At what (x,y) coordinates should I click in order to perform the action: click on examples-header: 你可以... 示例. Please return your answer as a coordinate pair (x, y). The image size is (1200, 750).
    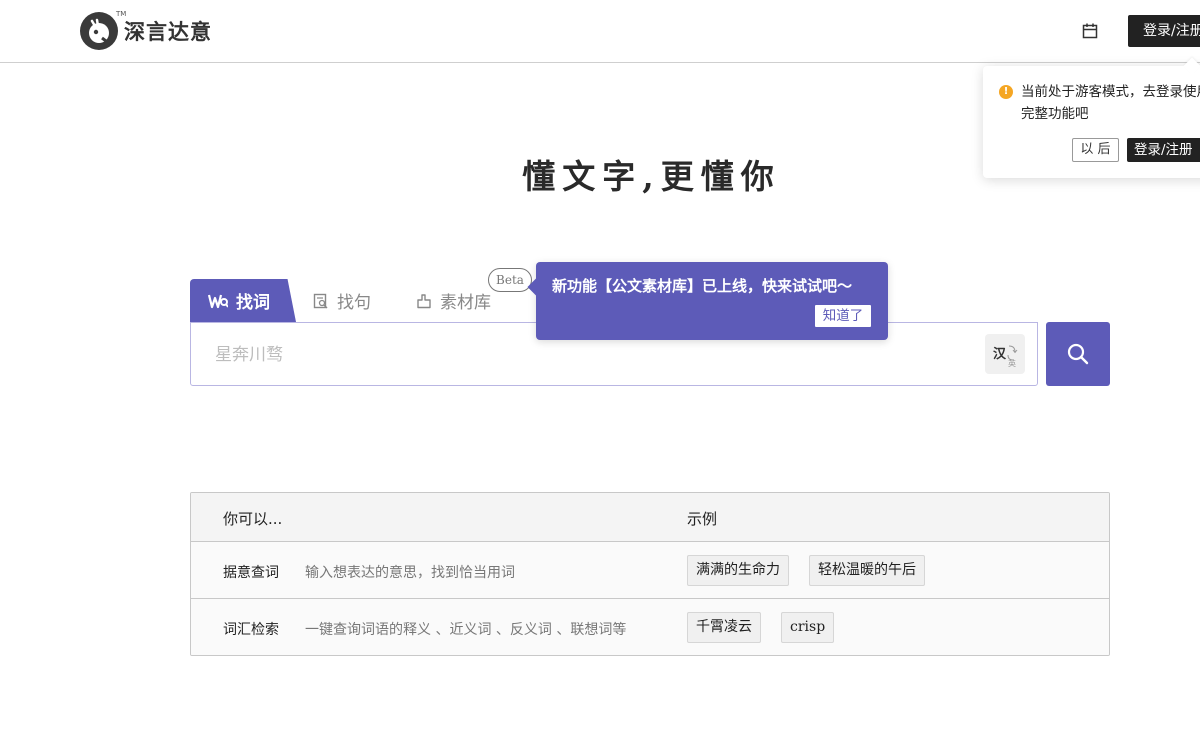
    Looking at the image, I should click on (650, 517).